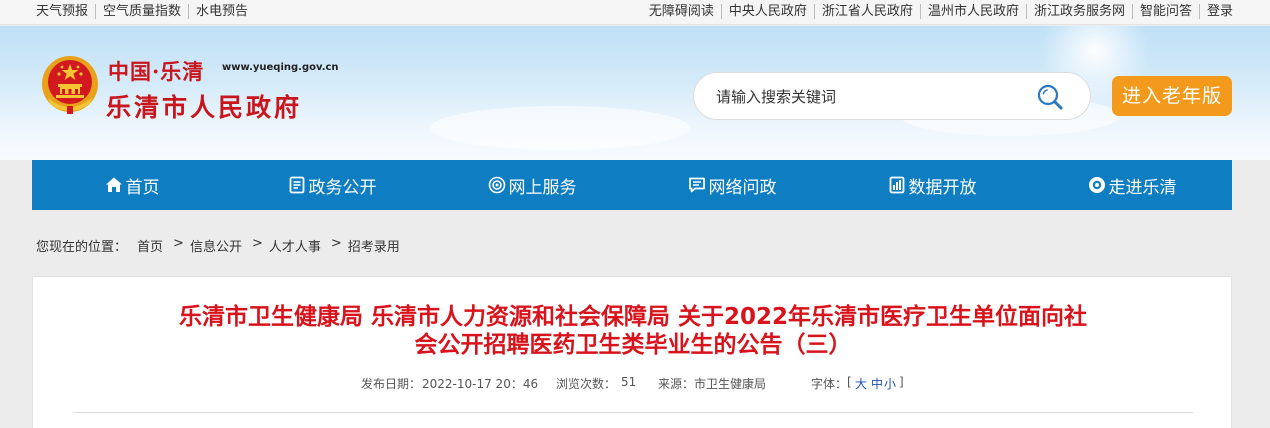 The width and height of the screenshot is (1270, 428). What do you see at coordinates (849, 382) in the screenshot?
I see `font-bracket-open: [` at bounding box center [849, 382].